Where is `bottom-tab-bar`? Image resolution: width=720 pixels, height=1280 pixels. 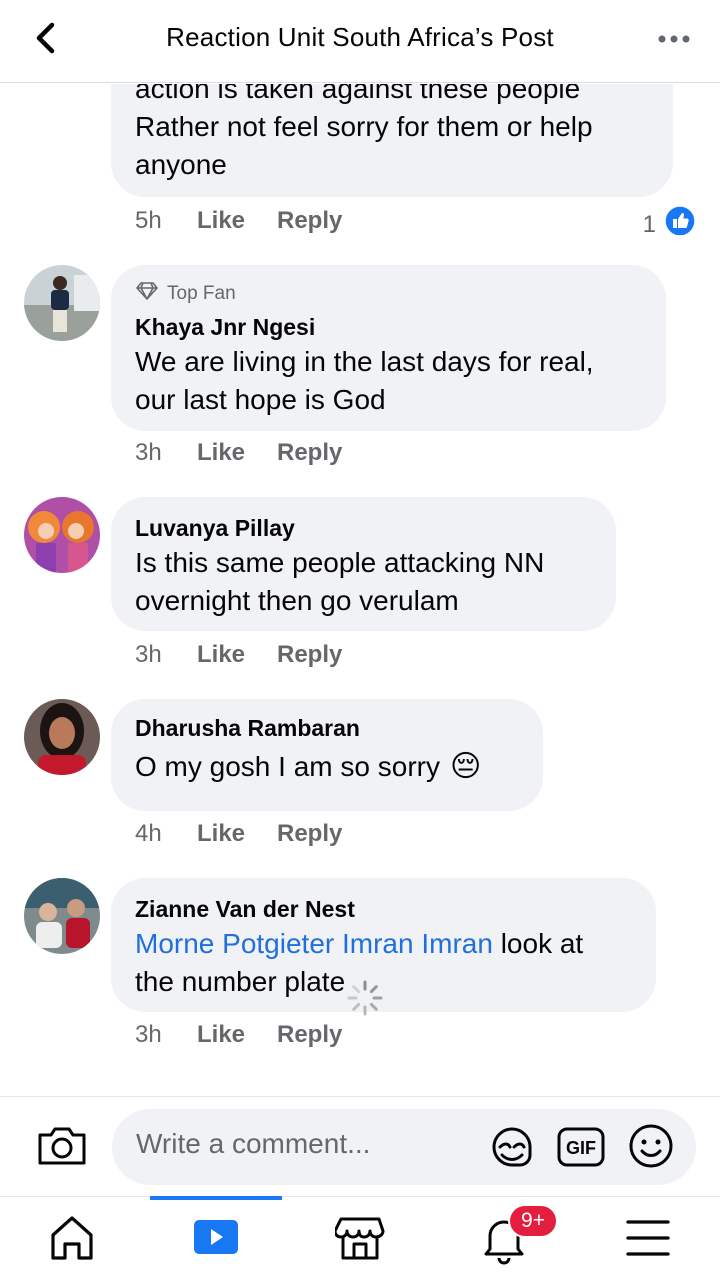 bottom-tab-bar is located at coordinates (360, 1238).